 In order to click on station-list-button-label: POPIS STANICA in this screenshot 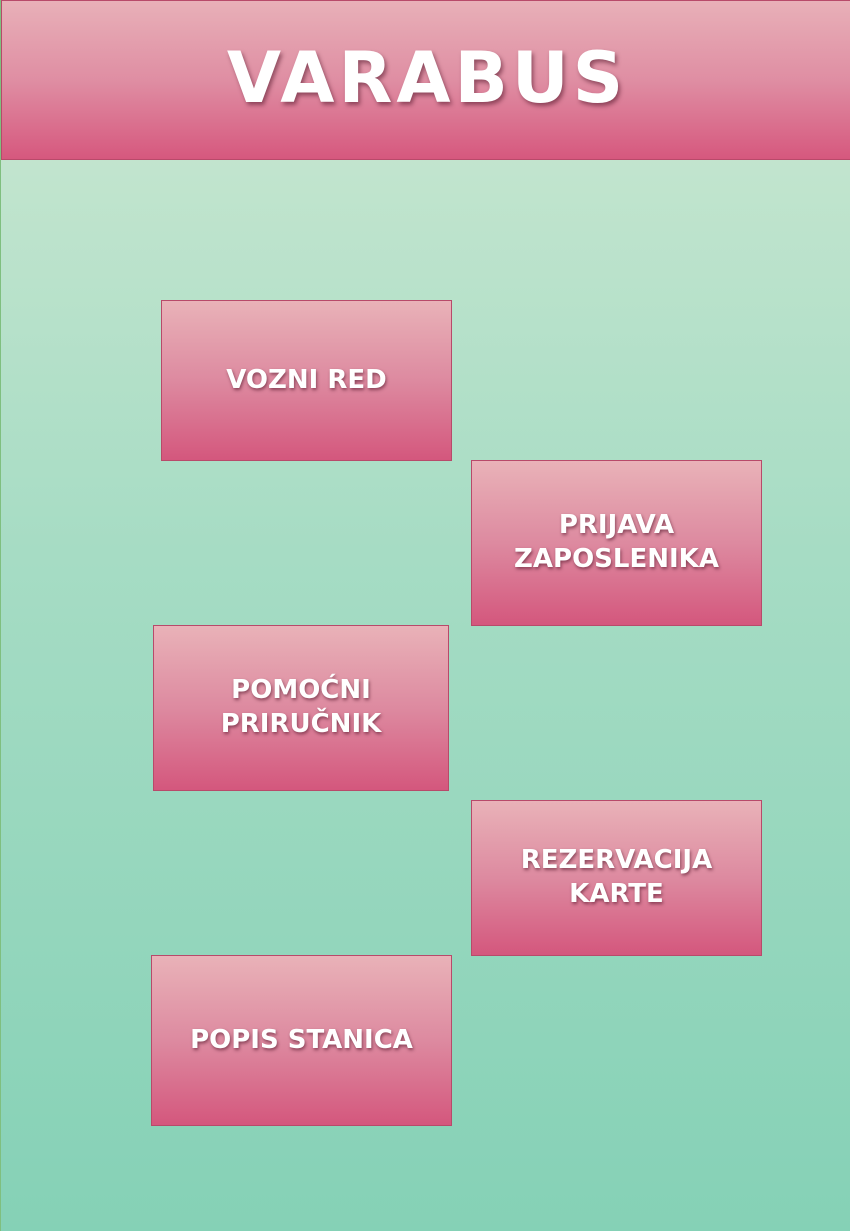, I will do `click(301, 1039)`.